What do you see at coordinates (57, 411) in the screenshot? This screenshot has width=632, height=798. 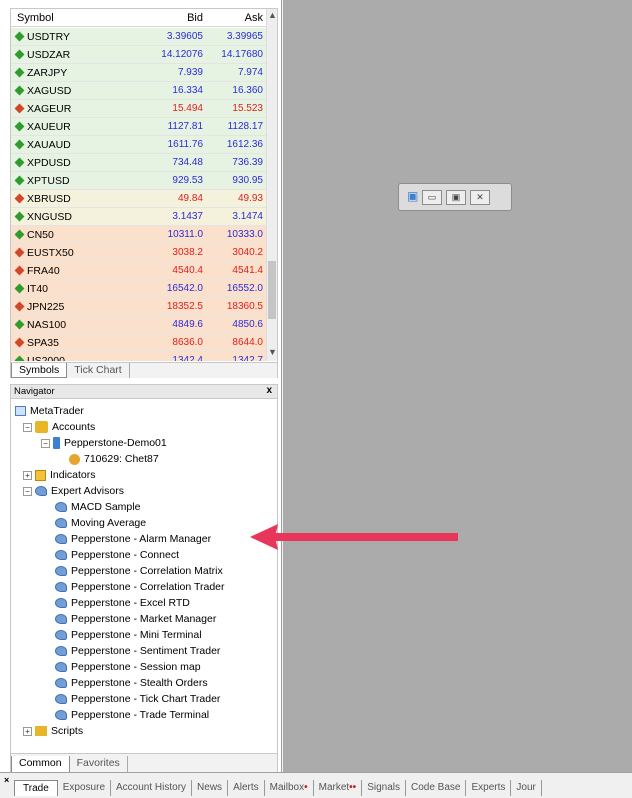 I see `tree-item-label: MetaTrader` at bounding box center [57, 411].